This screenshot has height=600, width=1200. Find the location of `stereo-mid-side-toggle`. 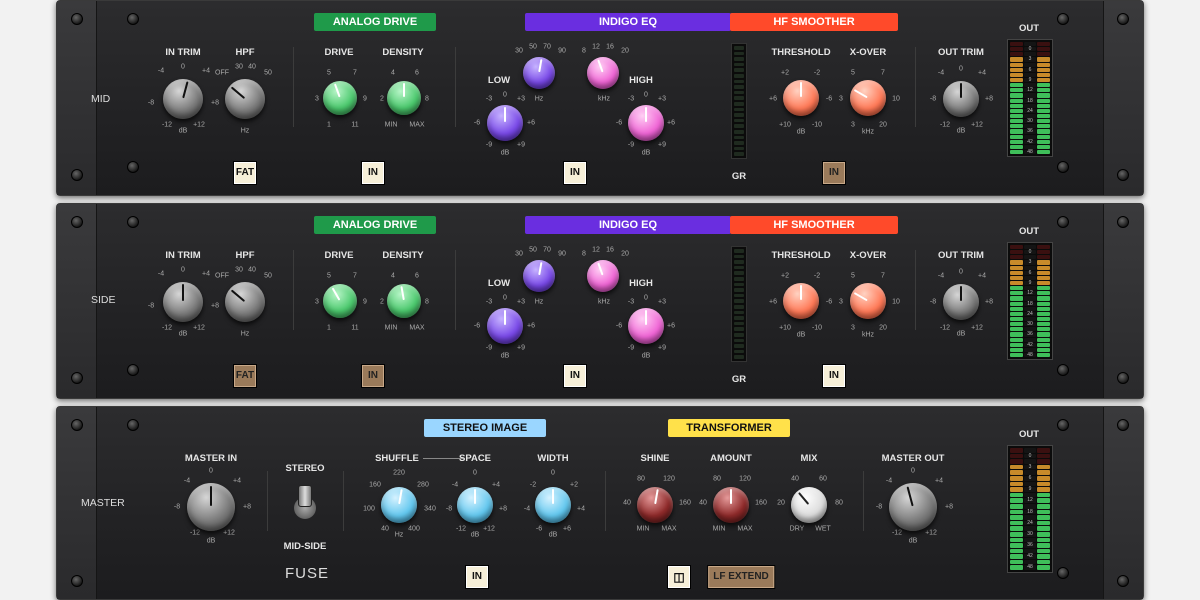

stereo-mid-side-toggle is located at coordinates (305, 496).